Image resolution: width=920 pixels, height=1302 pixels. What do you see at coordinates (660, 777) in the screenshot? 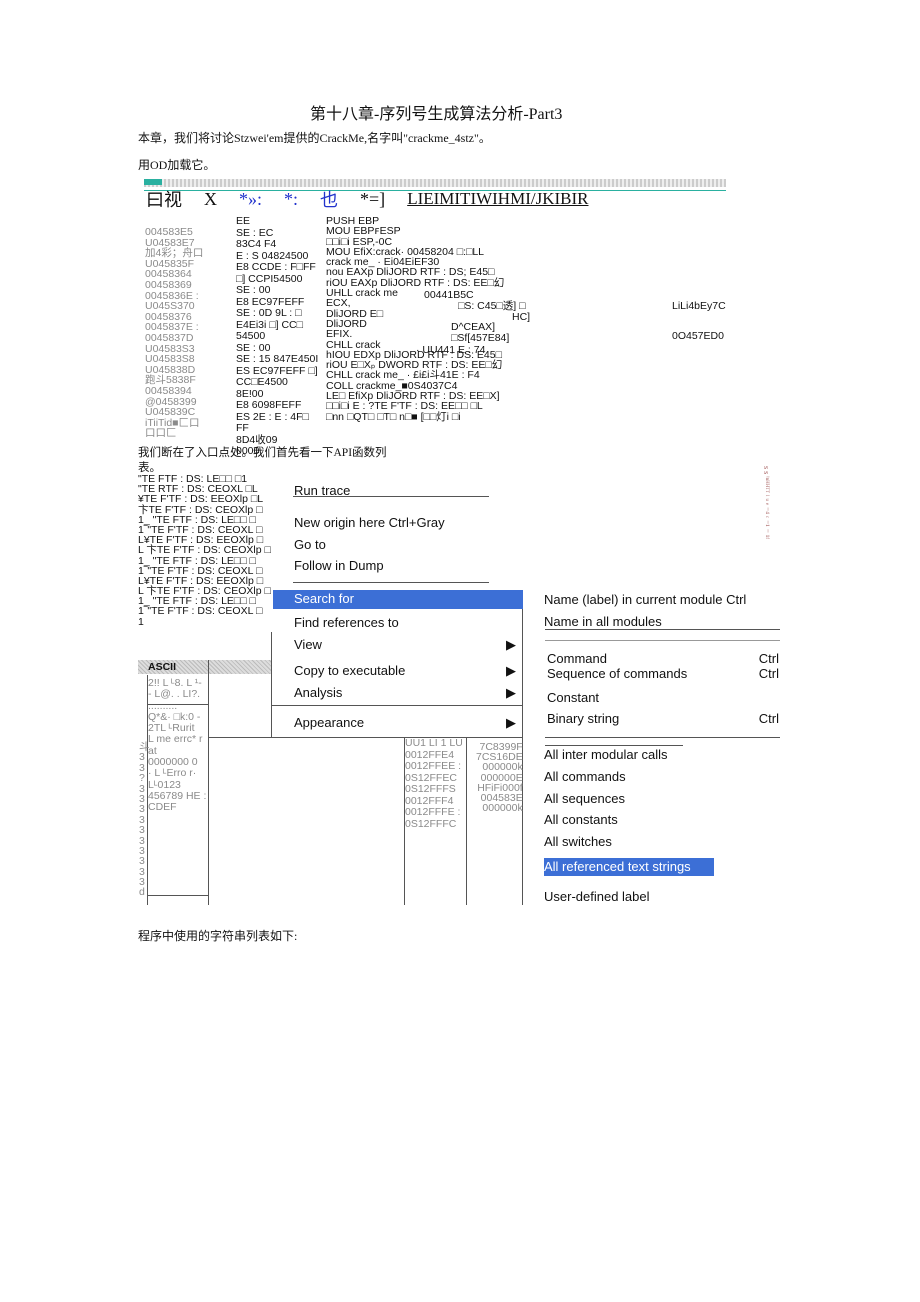
I see `submenu-item: All commands` at bounding box center [660, 777].